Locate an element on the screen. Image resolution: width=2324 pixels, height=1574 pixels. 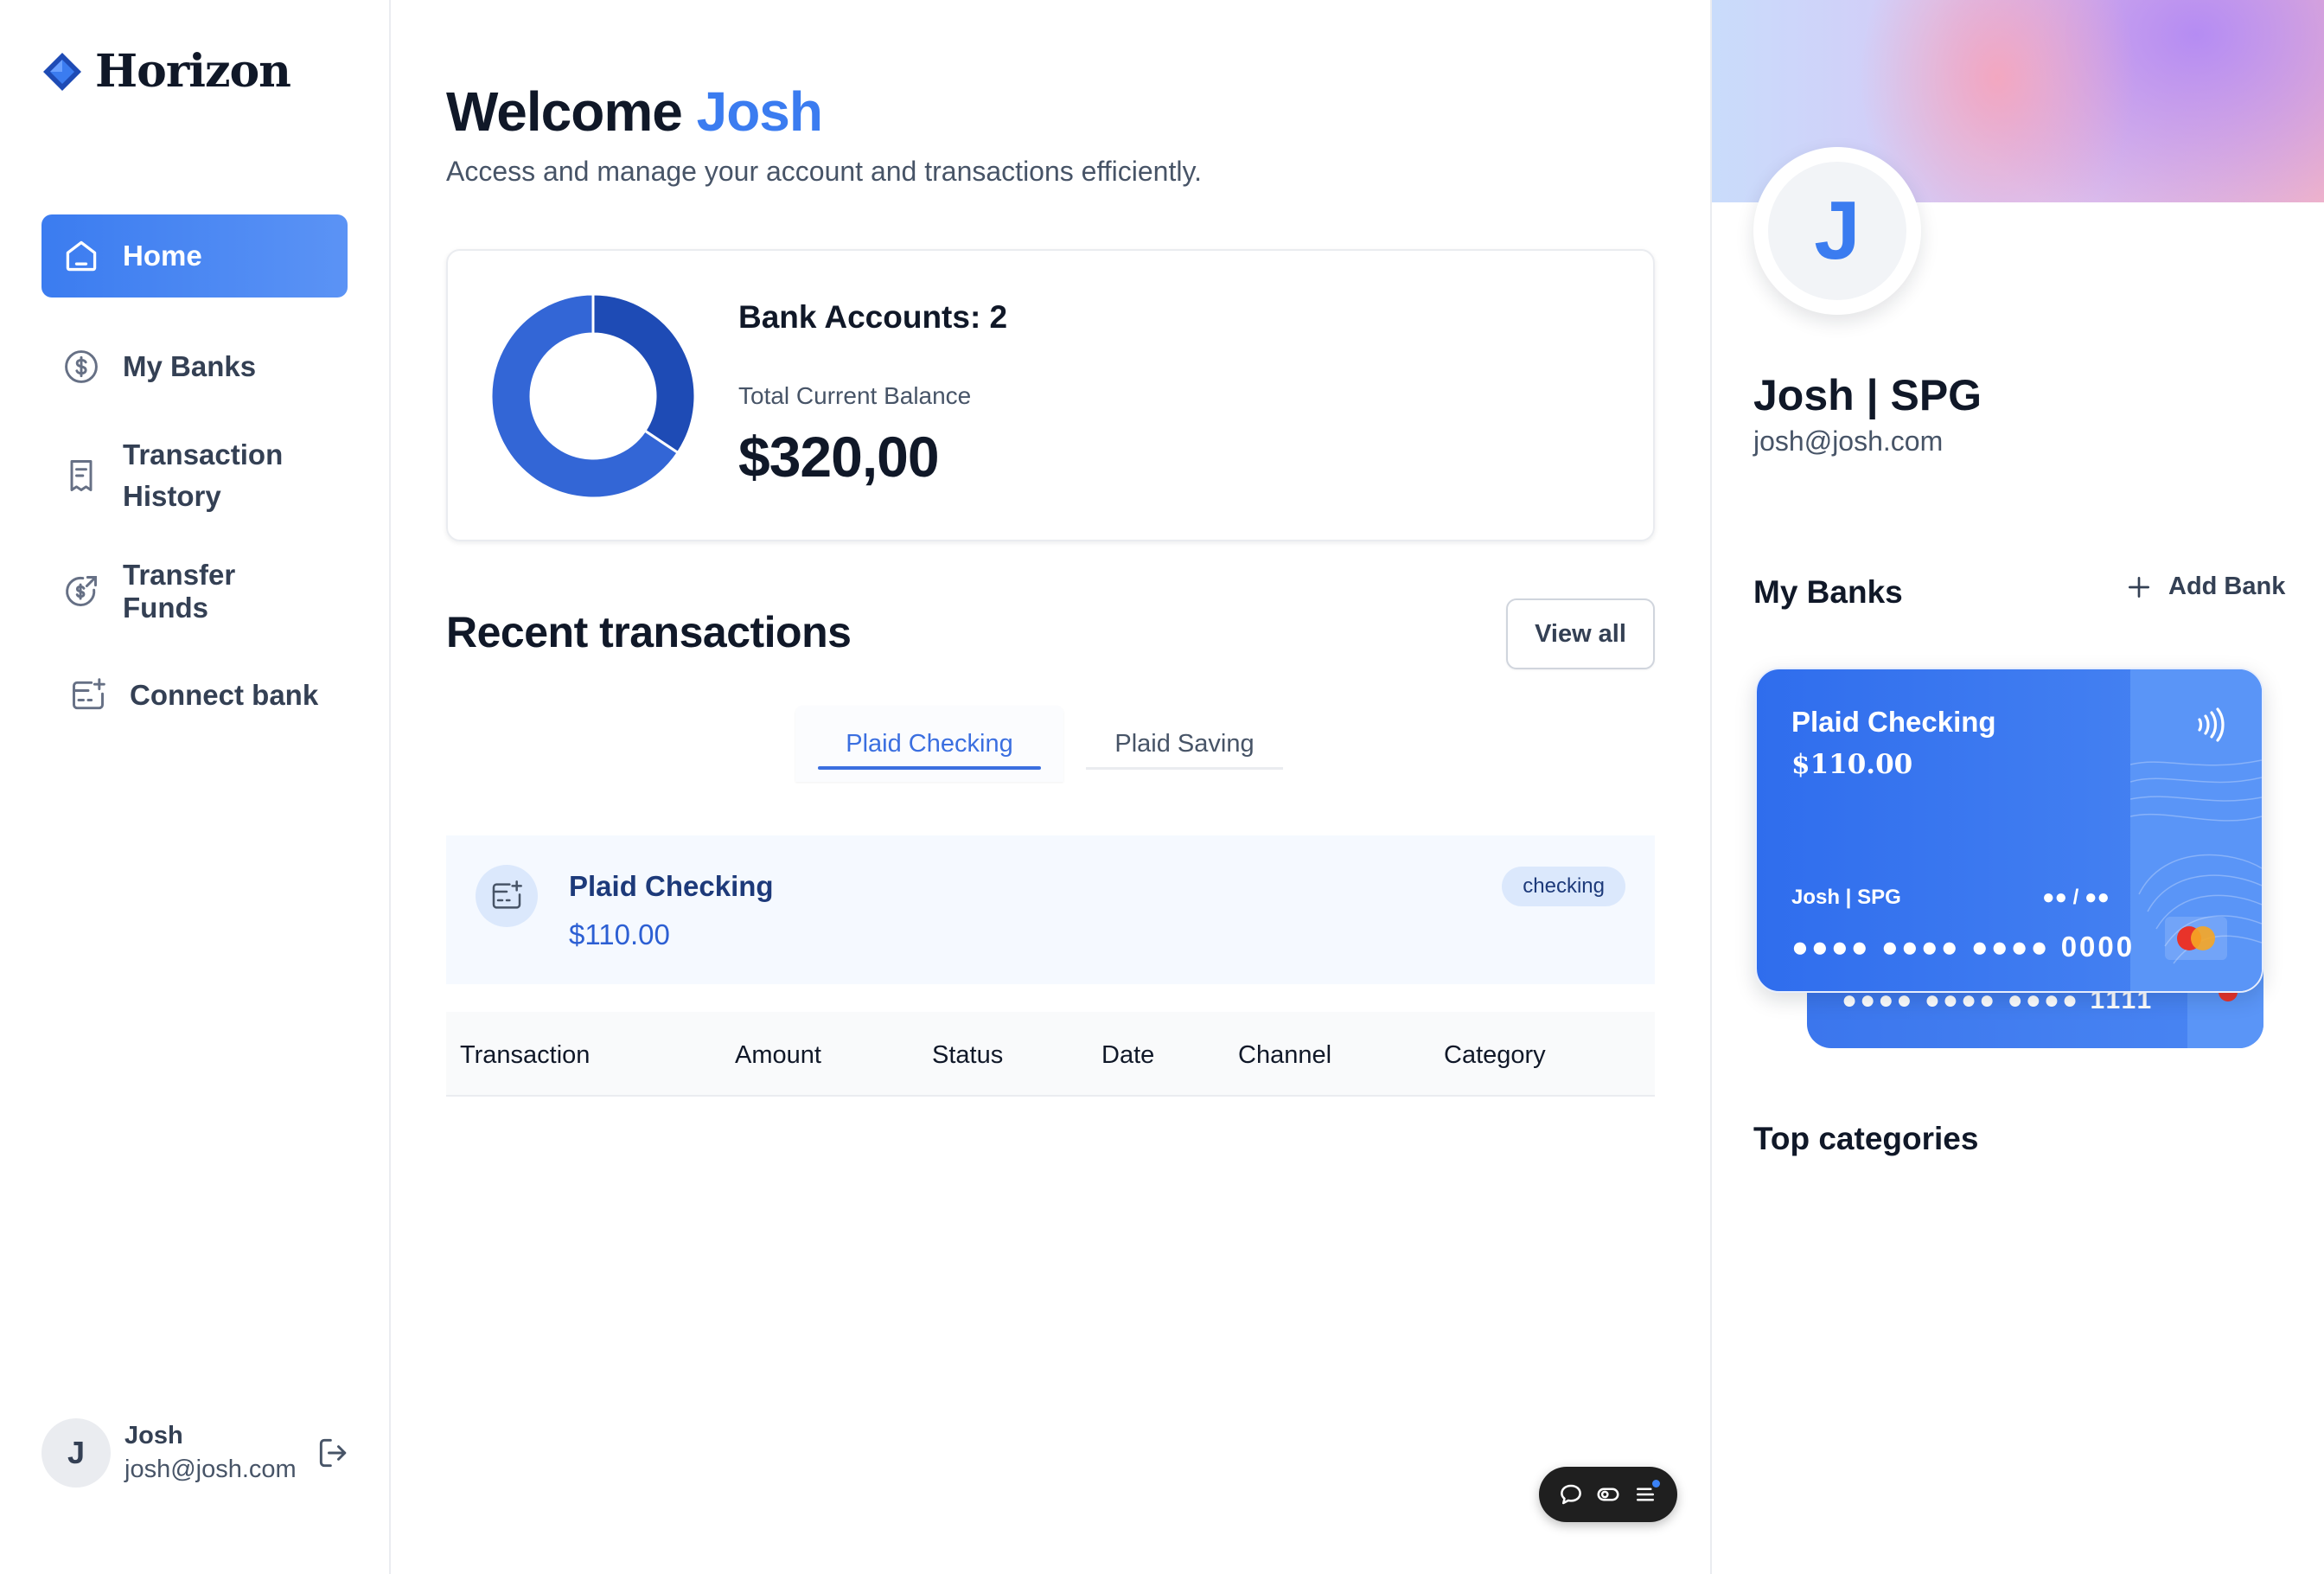
total-balance-label: Total Current Balance is located at coordinates (855, 396).